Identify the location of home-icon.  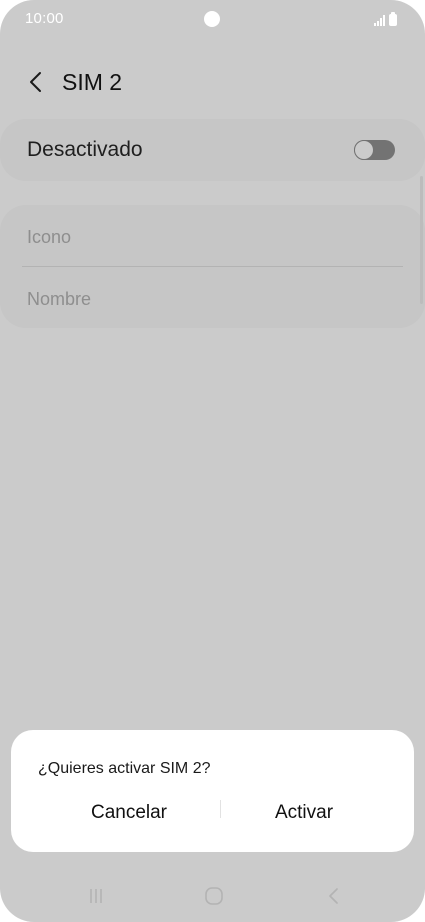
(214, 896).